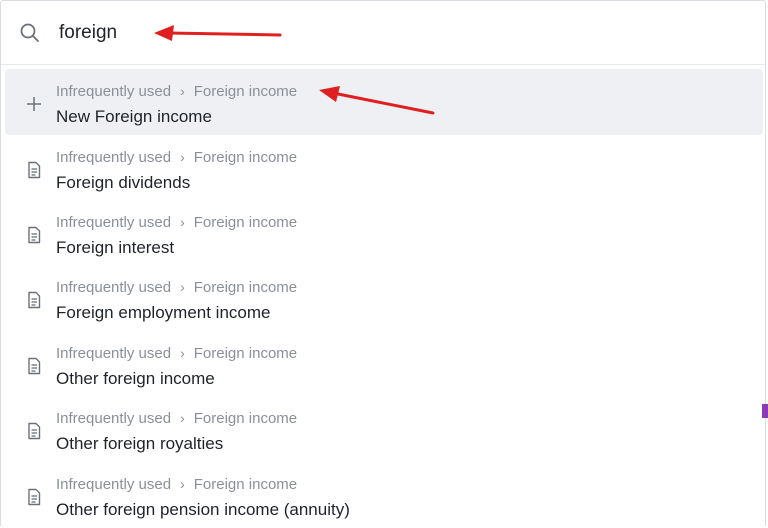  What do you see at coordinates (123, 182) in the screenshot?
I see `result-title: Foreign dividends` at bounding box center [123, 182].